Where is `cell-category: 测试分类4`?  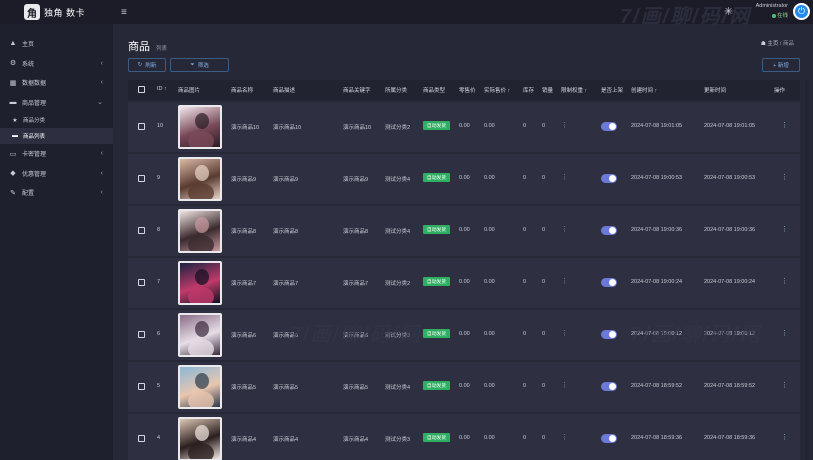 cell-category: 测试分类4 is located at coordinates (398, 232).